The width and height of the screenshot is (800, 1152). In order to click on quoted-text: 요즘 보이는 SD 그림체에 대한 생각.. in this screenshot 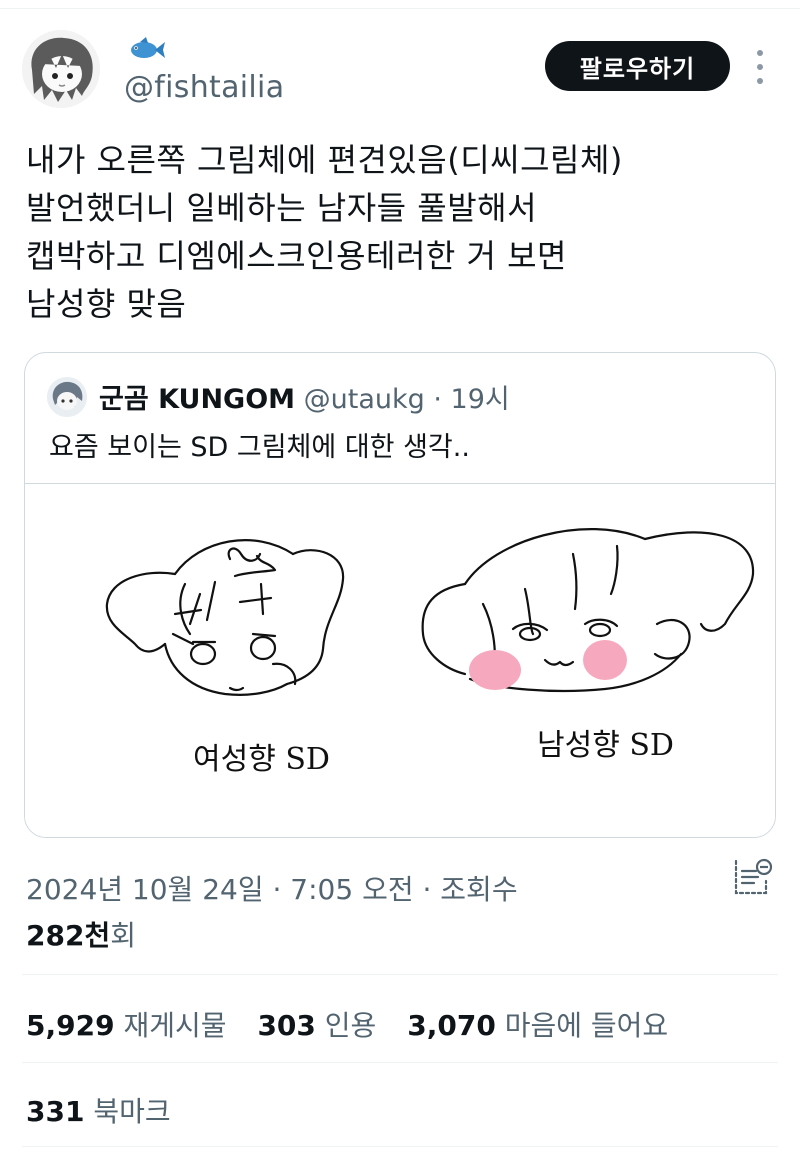, I will do `click(259, 447)`.